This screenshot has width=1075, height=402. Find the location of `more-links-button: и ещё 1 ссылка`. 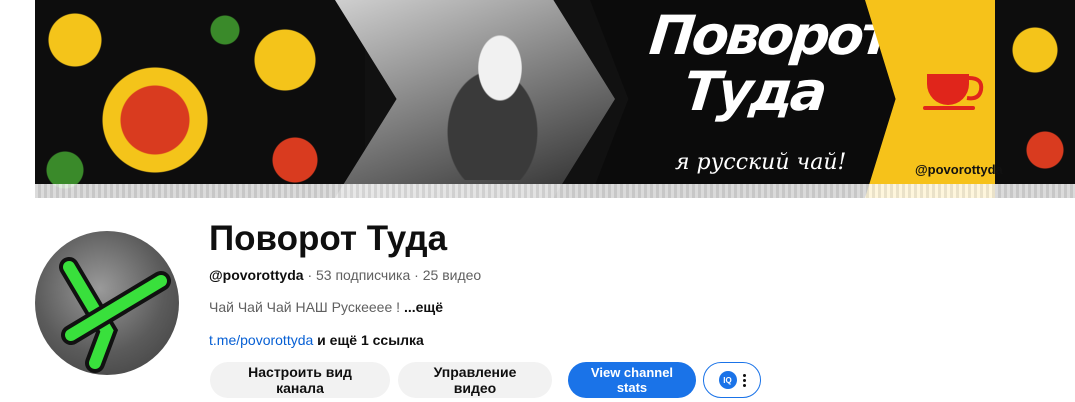

more-links-button: и ещё 1 ссылка is located at coordinates (370, 340).